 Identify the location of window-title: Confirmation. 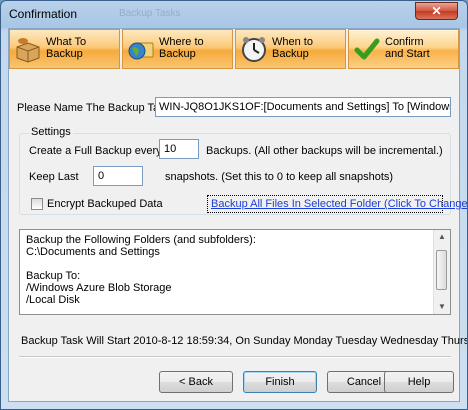
(43, 14).